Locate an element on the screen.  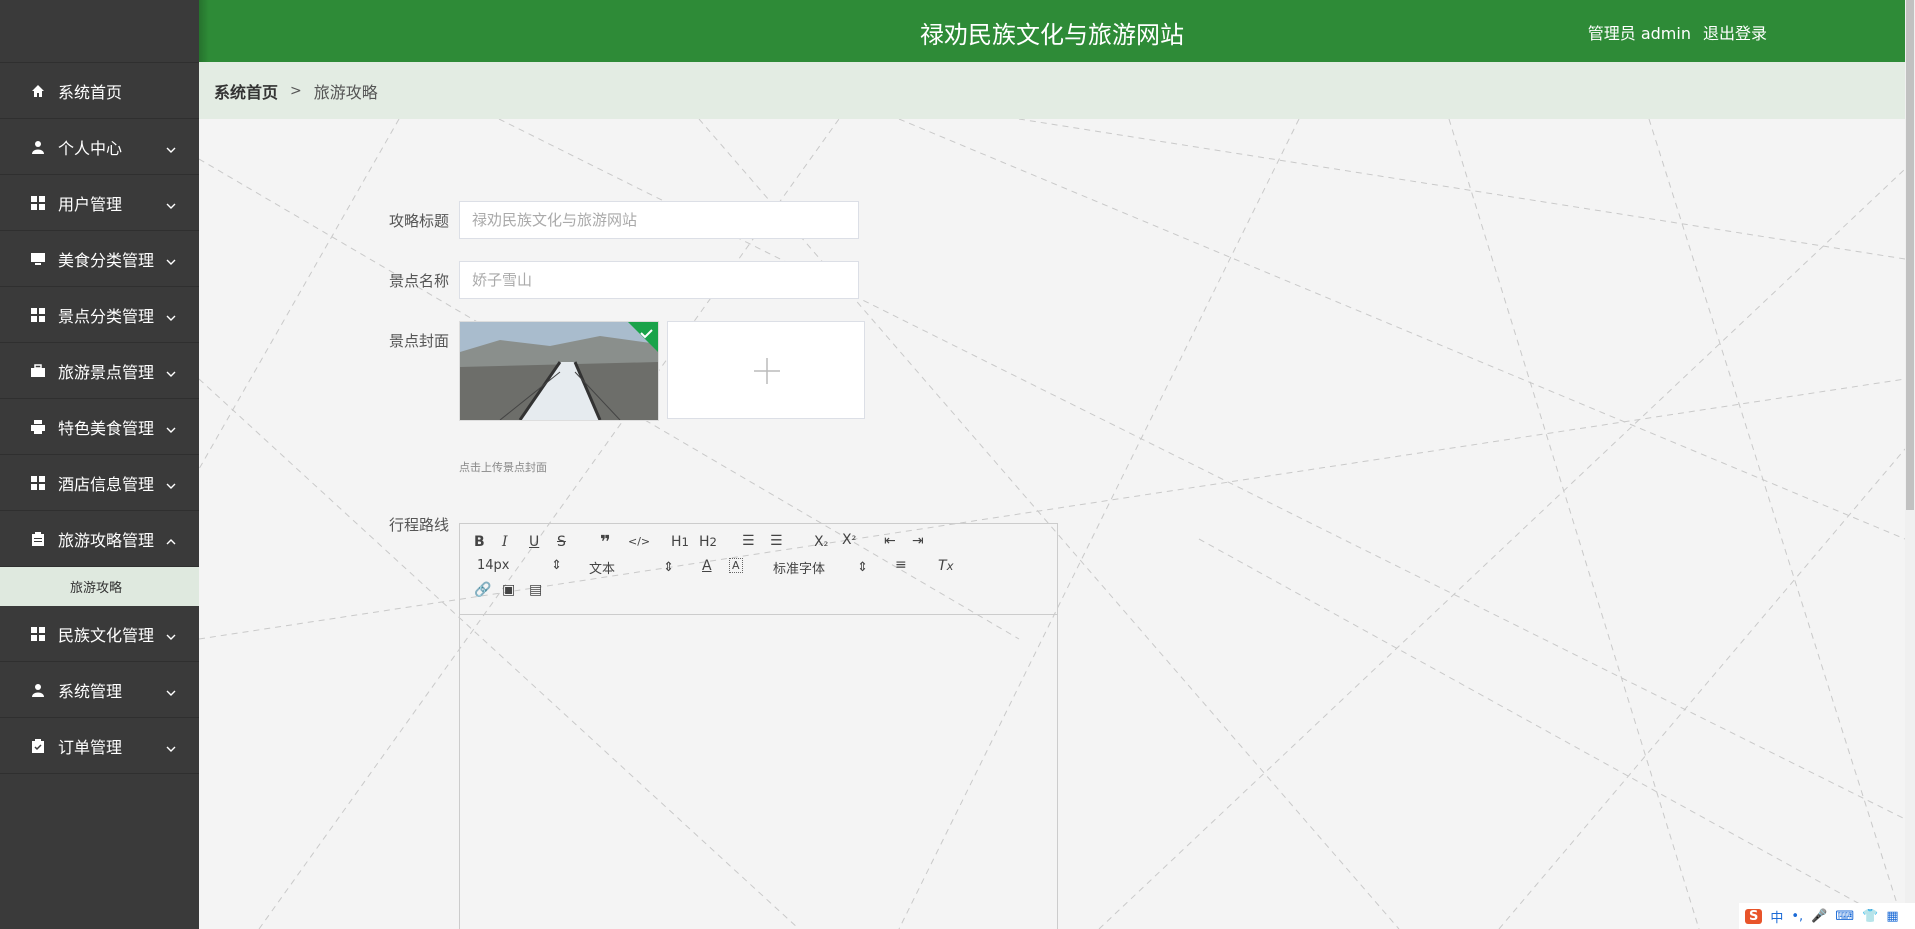
sidebar-item-5: 旅游景点管理 is located at coordinates (99, 371).